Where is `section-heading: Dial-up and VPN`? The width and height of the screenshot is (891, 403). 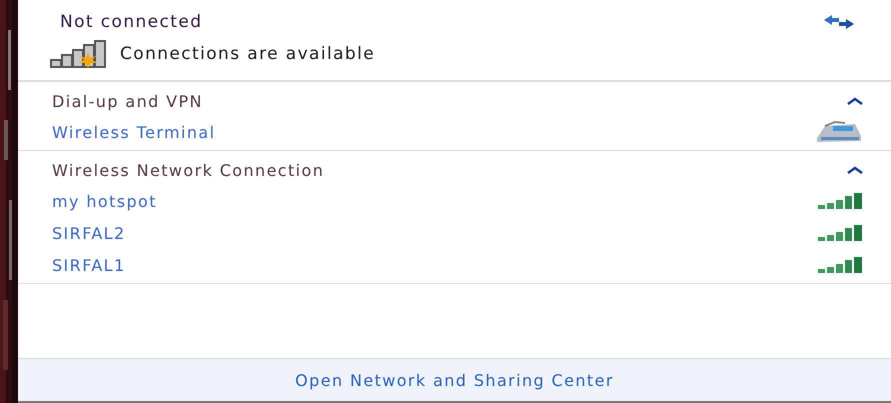
section-heading: Dial-up and VPN is located at coordinates (127, 101).